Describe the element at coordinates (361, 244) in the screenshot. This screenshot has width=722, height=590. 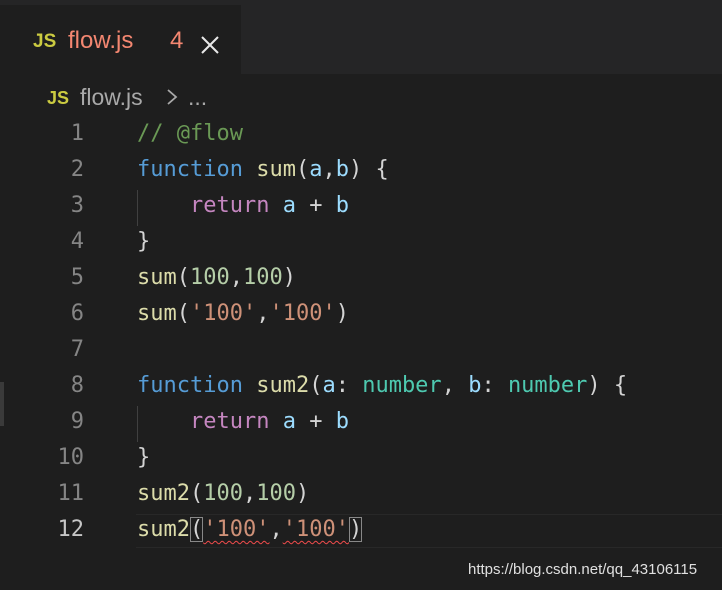
I see `code-line: 4}` at that location.